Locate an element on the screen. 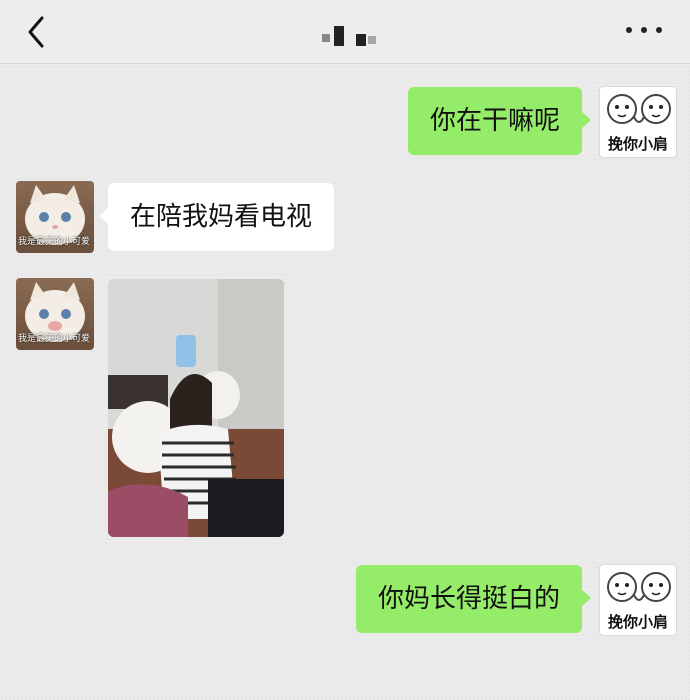  message-bubble-outgoing: 你妈长得挺白的 is located at coordinates (473, 599).